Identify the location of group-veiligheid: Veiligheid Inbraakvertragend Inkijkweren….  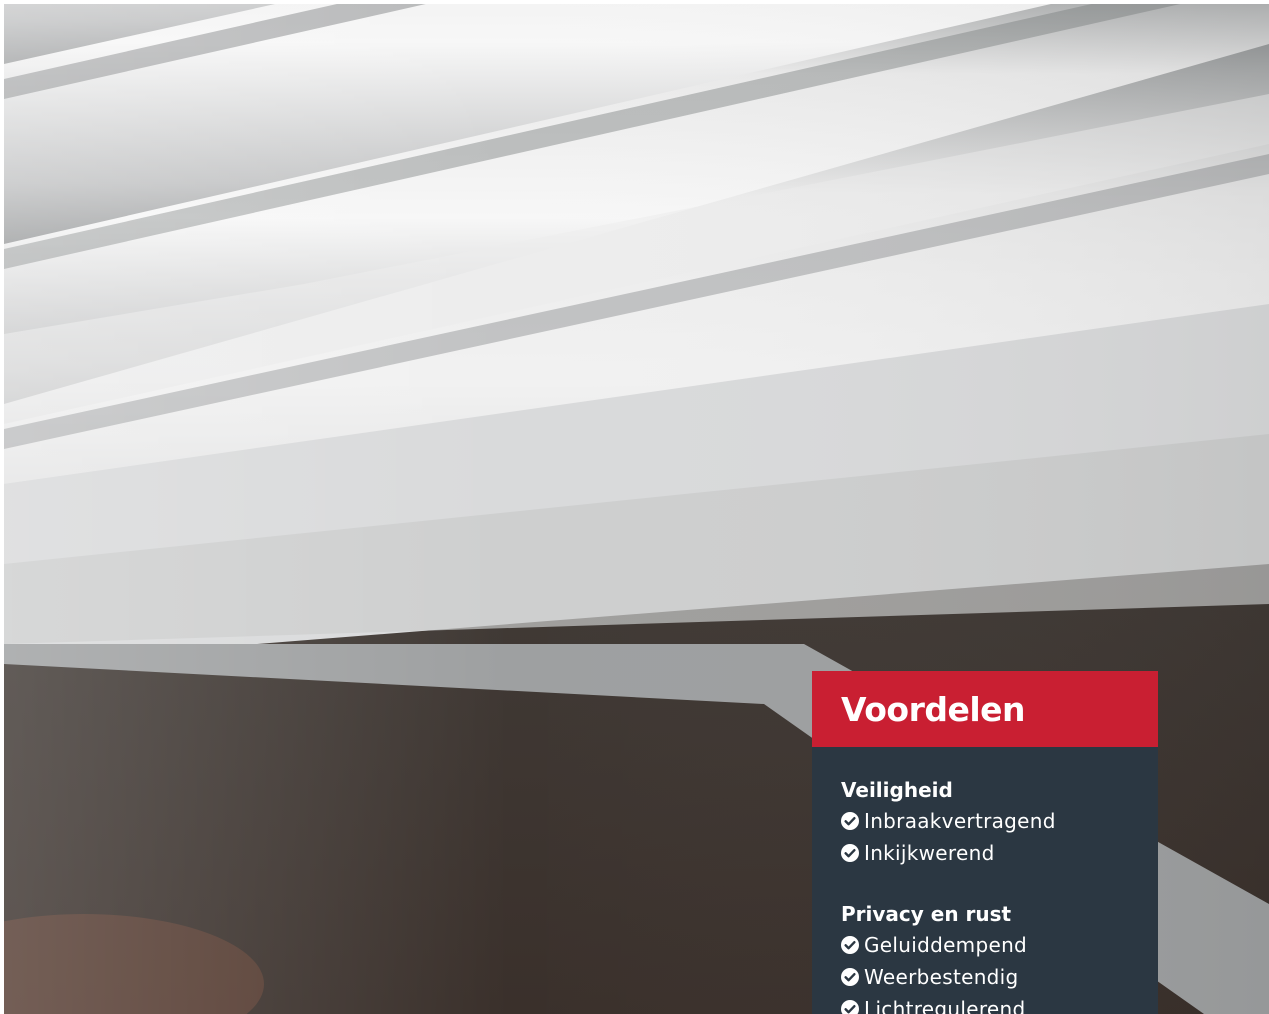
(999, 822).